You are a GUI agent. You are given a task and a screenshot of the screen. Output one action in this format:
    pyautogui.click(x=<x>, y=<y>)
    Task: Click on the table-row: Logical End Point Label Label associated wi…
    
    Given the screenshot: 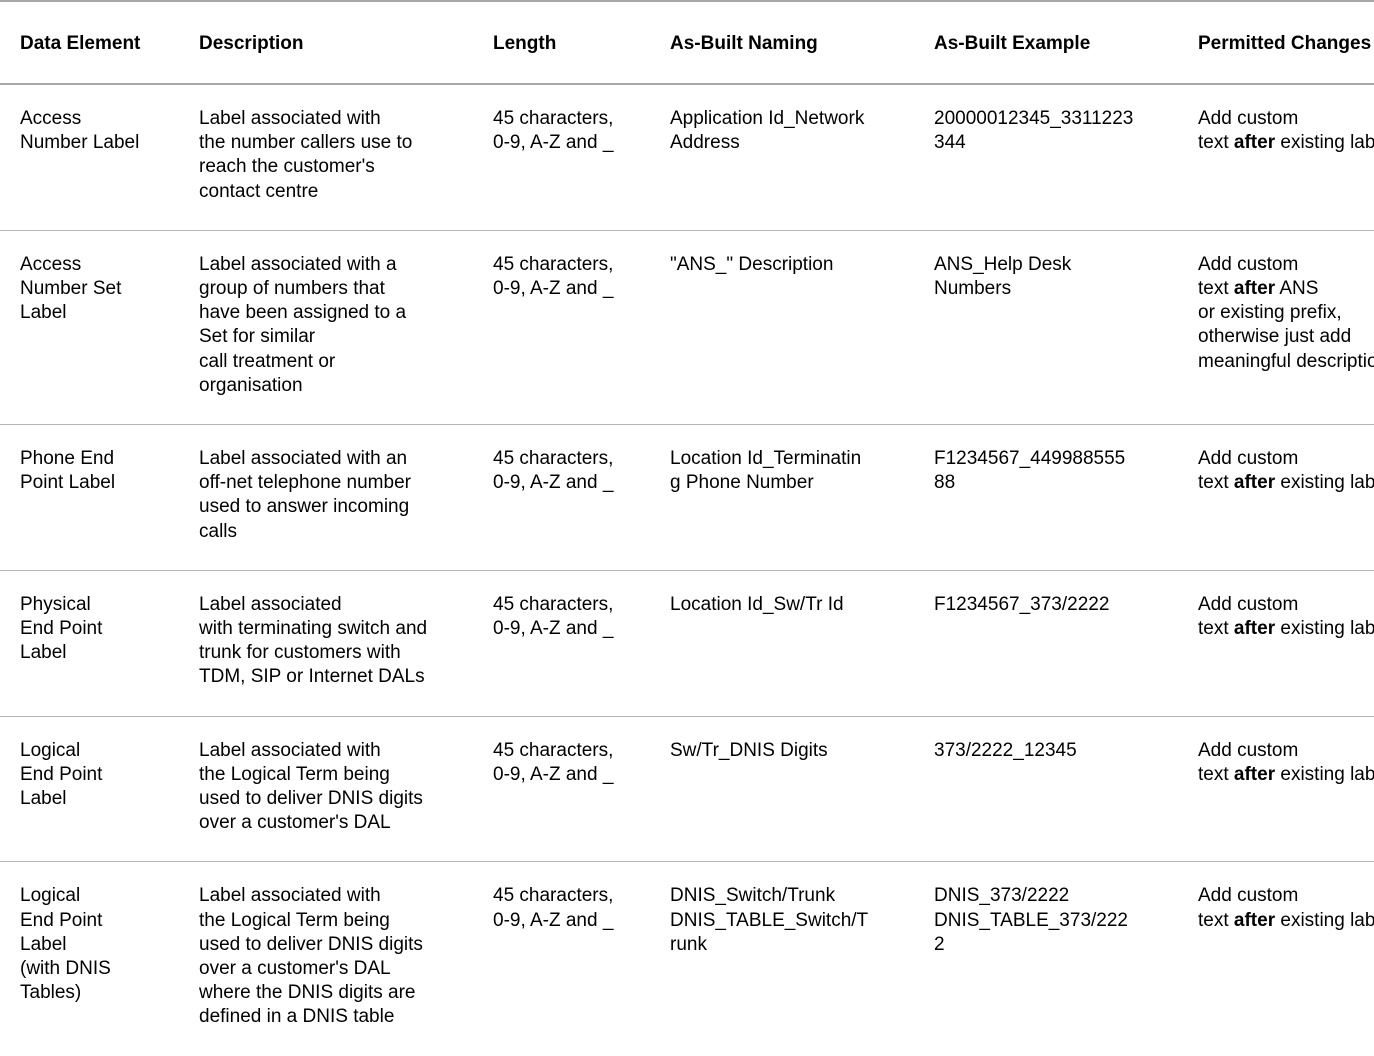 What is the action you would take?
    pyautogui.click(x=687, y=789)
    